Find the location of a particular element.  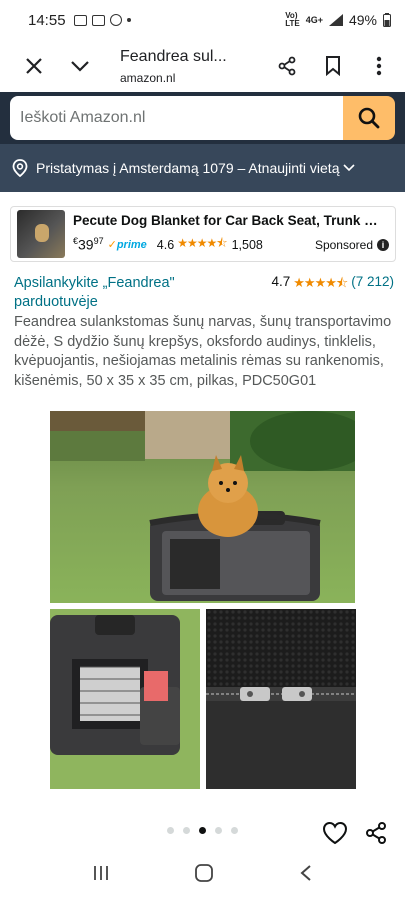

whatsapp-notification-icon is located at coordinates (115, 20).